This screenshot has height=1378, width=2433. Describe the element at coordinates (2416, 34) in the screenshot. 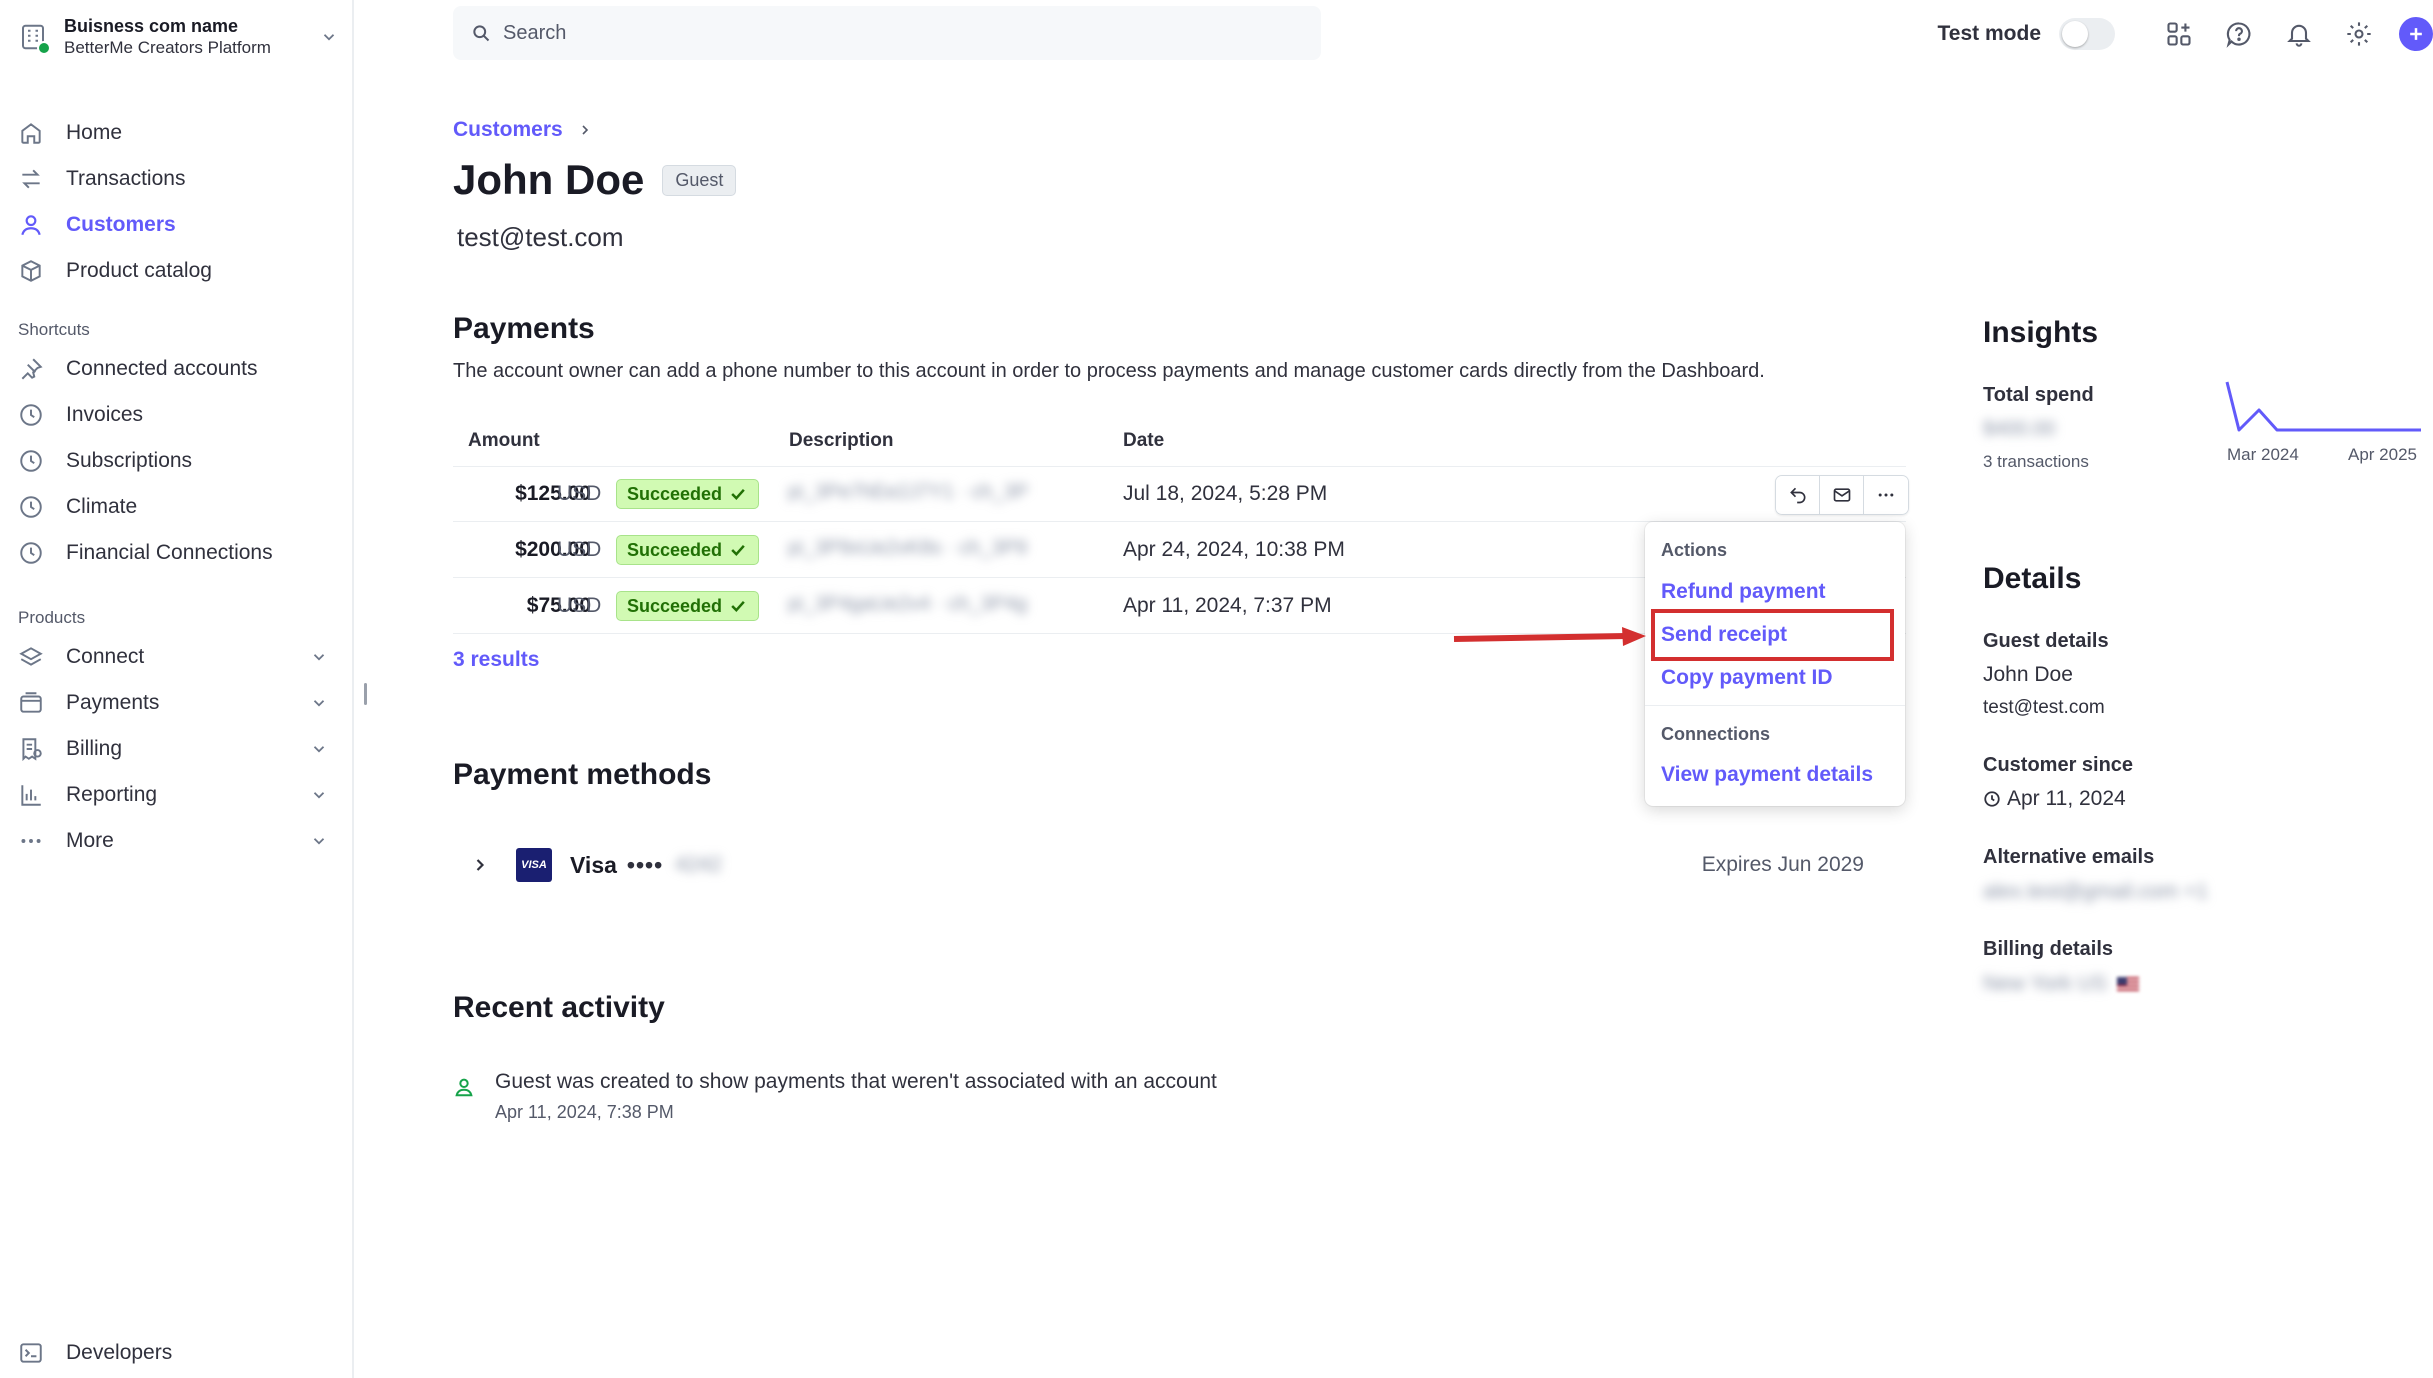

I see `create-plus-button` at that location.